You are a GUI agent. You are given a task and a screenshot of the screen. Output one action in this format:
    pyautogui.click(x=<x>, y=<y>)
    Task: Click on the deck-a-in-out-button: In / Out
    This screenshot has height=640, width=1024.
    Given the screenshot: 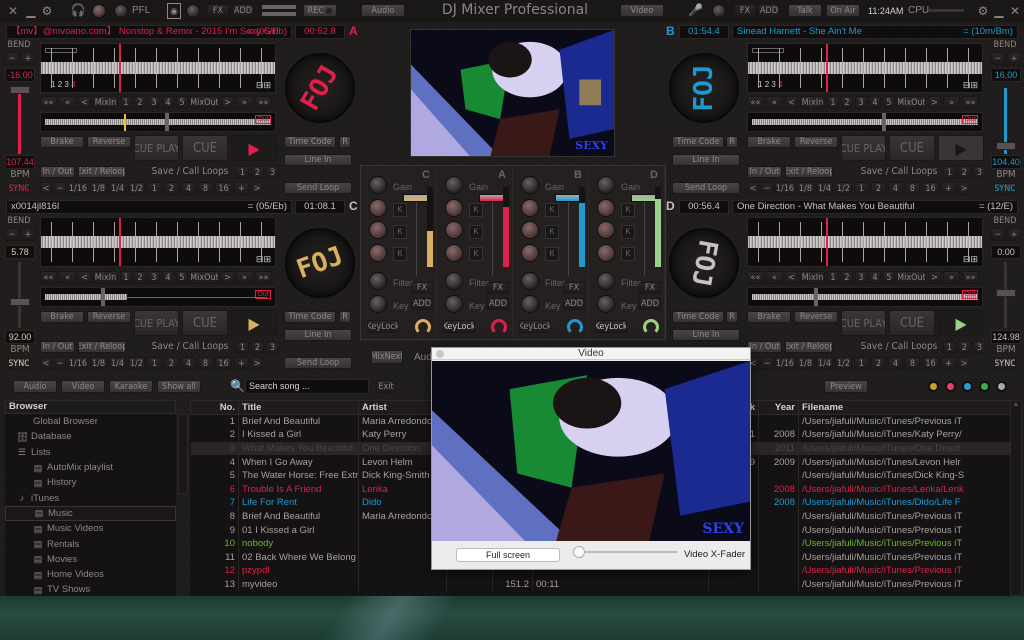 What is the action you would take?
    pyautogui.click(x=57, y=172)
    